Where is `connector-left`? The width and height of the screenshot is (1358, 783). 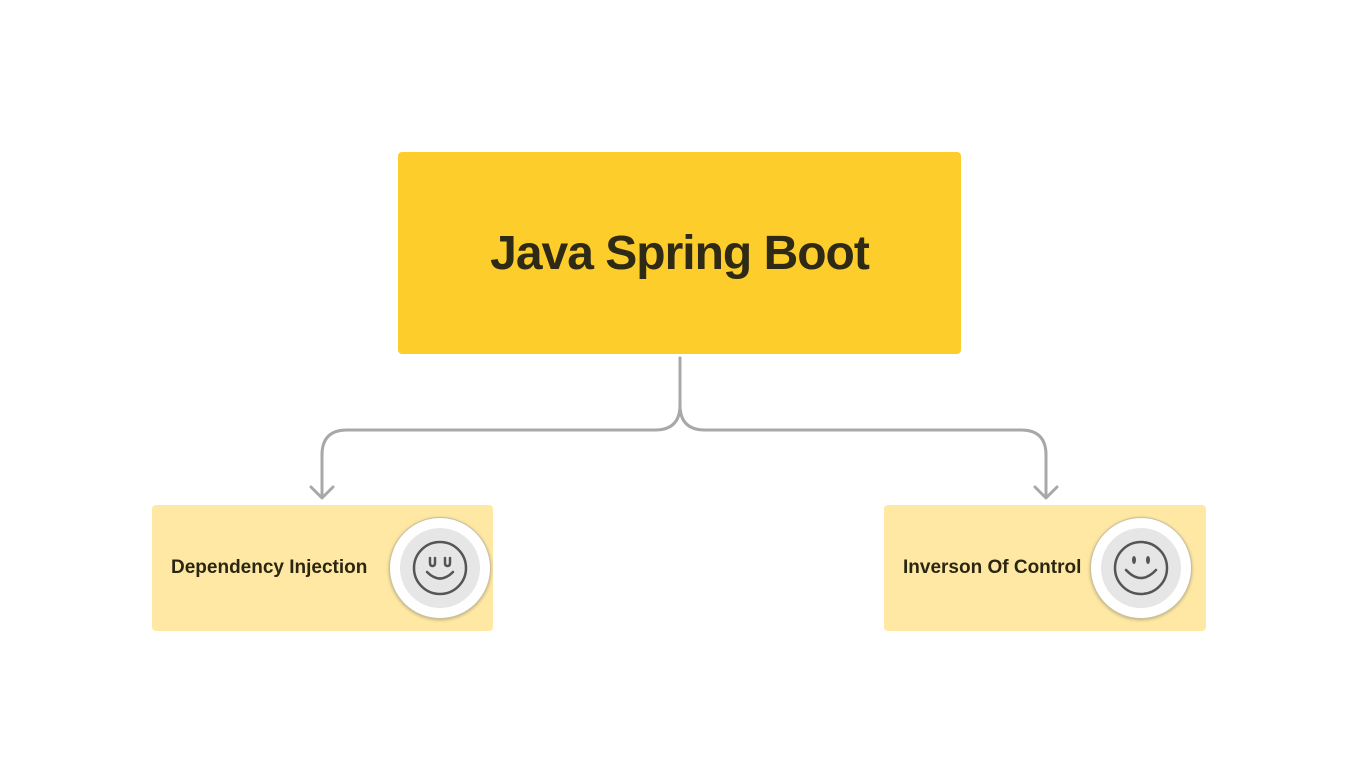 connector-left is located at coordinates (501, 427).